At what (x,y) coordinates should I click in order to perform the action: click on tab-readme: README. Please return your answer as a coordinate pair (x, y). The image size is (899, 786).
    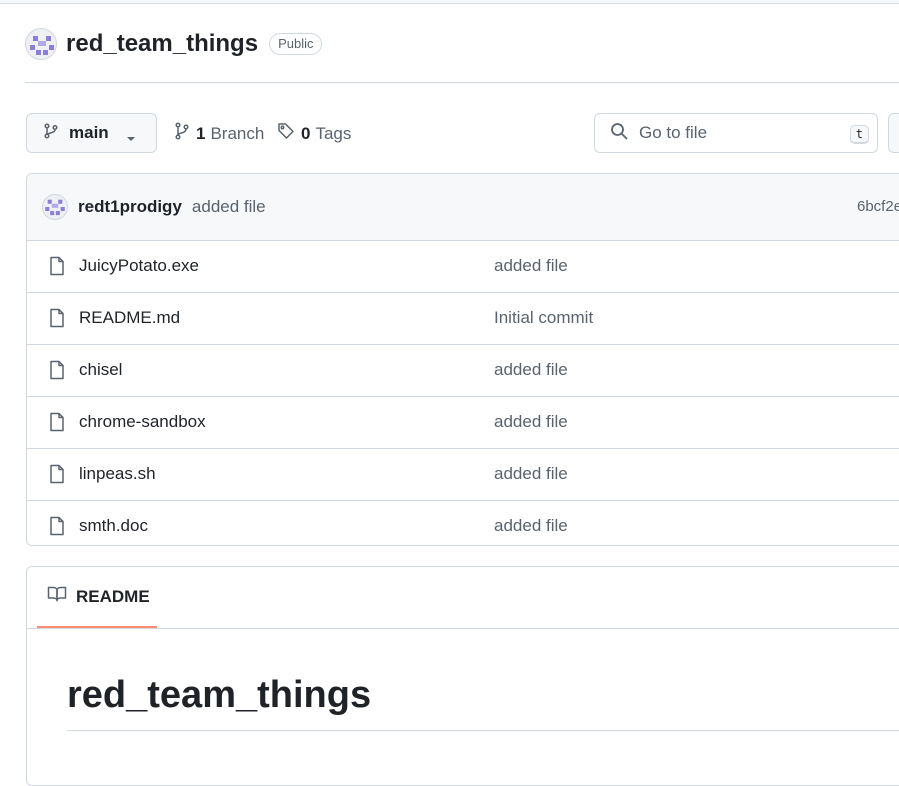
    Looking at the image, I should click on (97, 597).